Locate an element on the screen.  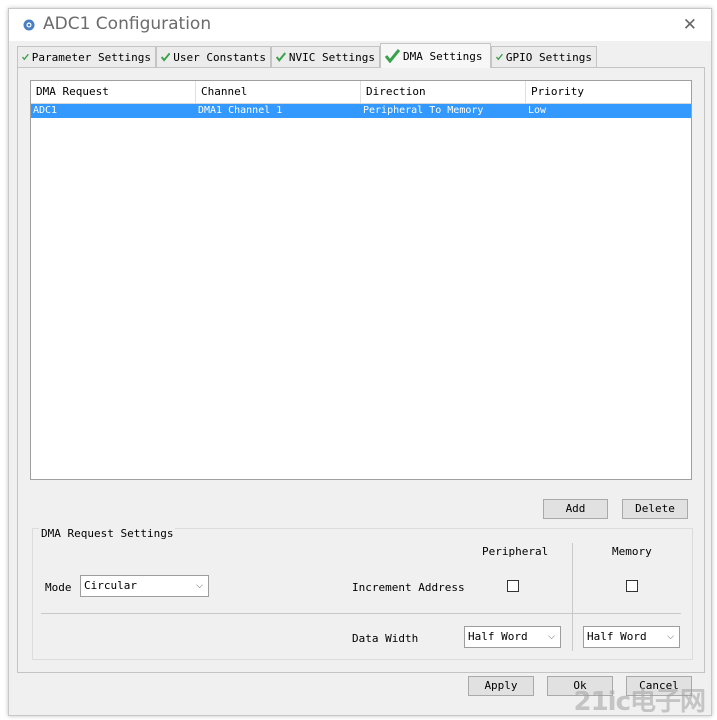
peripheral-data-width-value: Half Word is located at coordinates (498, 636).